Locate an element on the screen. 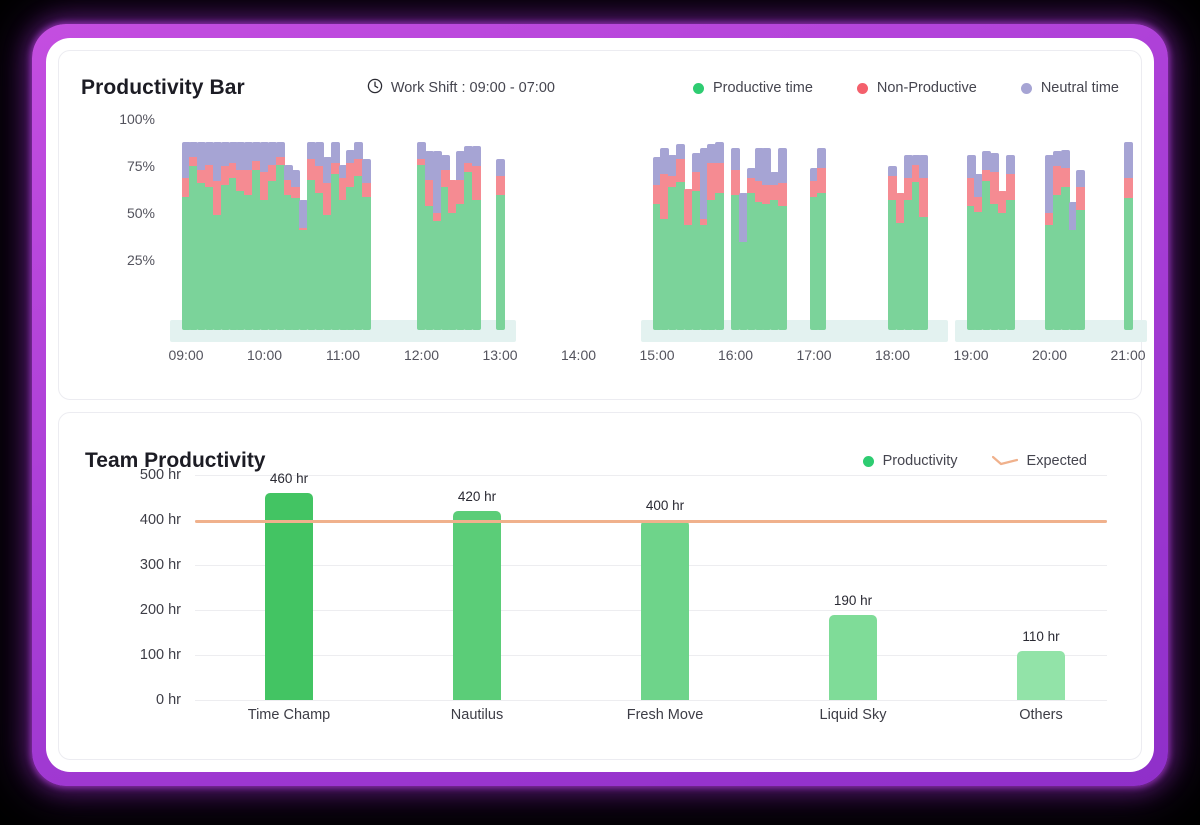  x-tick-label: 19:00 is located at coordinates (971, 355).